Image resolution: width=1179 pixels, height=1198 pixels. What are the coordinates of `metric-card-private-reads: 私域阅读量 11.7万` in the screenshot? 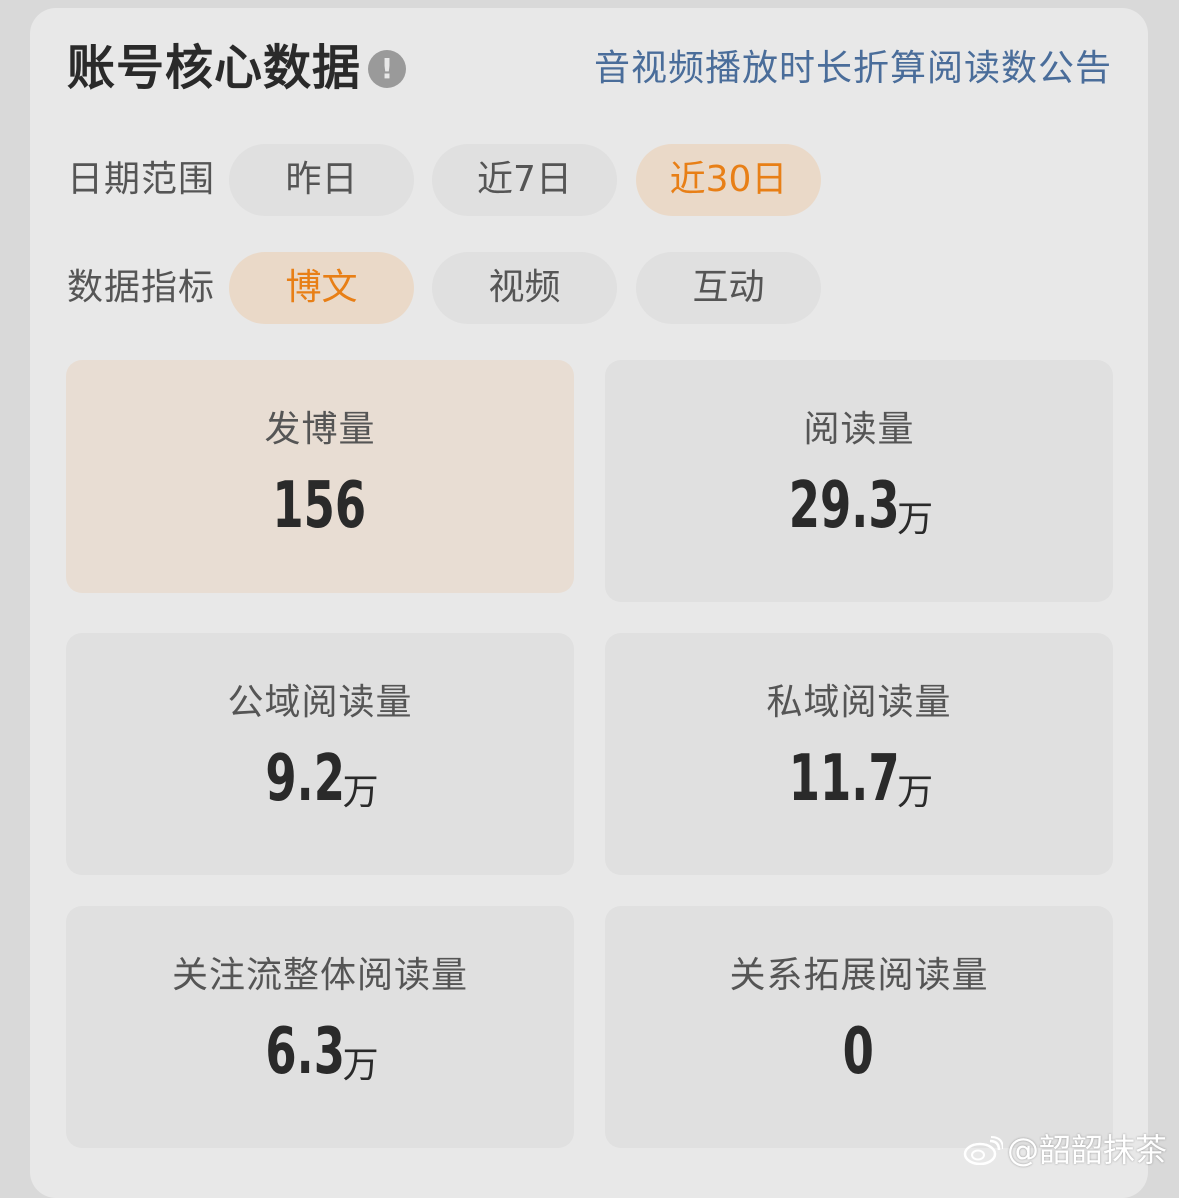 It's located at (859, 754).